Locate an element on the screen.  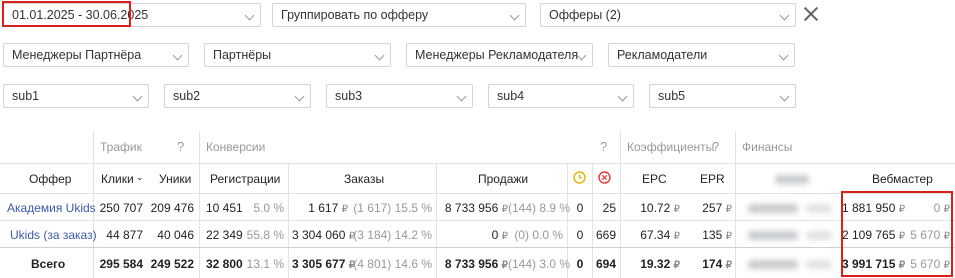
sub4-label: sub4 is located at coordinates (511, 96).